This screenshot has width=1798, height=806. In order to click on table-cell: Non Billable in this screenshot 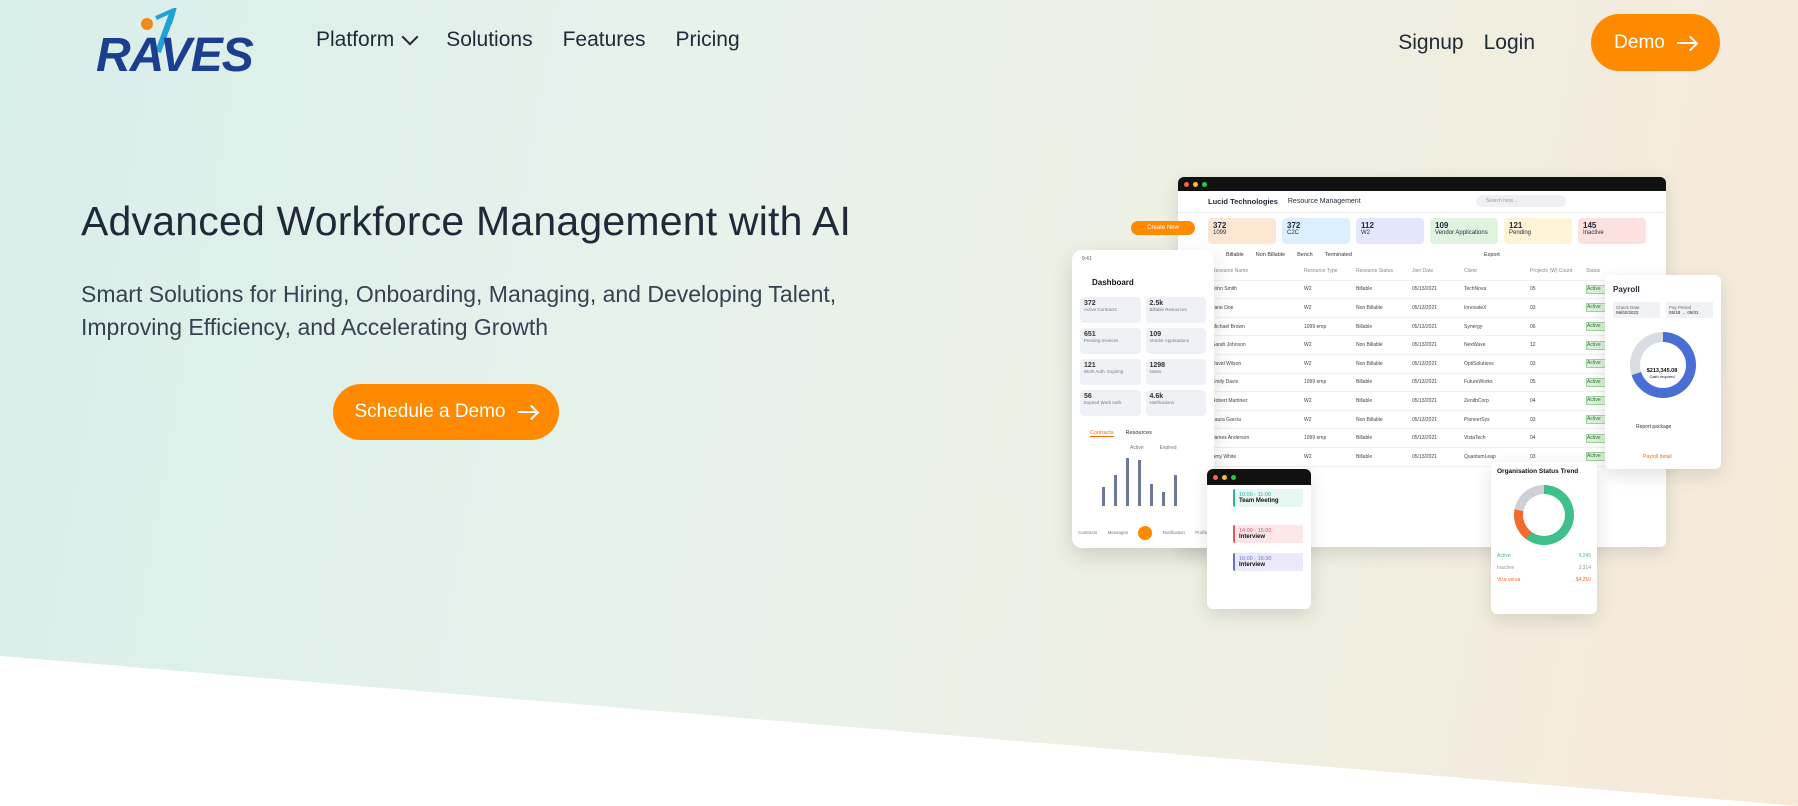, I will do `click(1369, 307)`.